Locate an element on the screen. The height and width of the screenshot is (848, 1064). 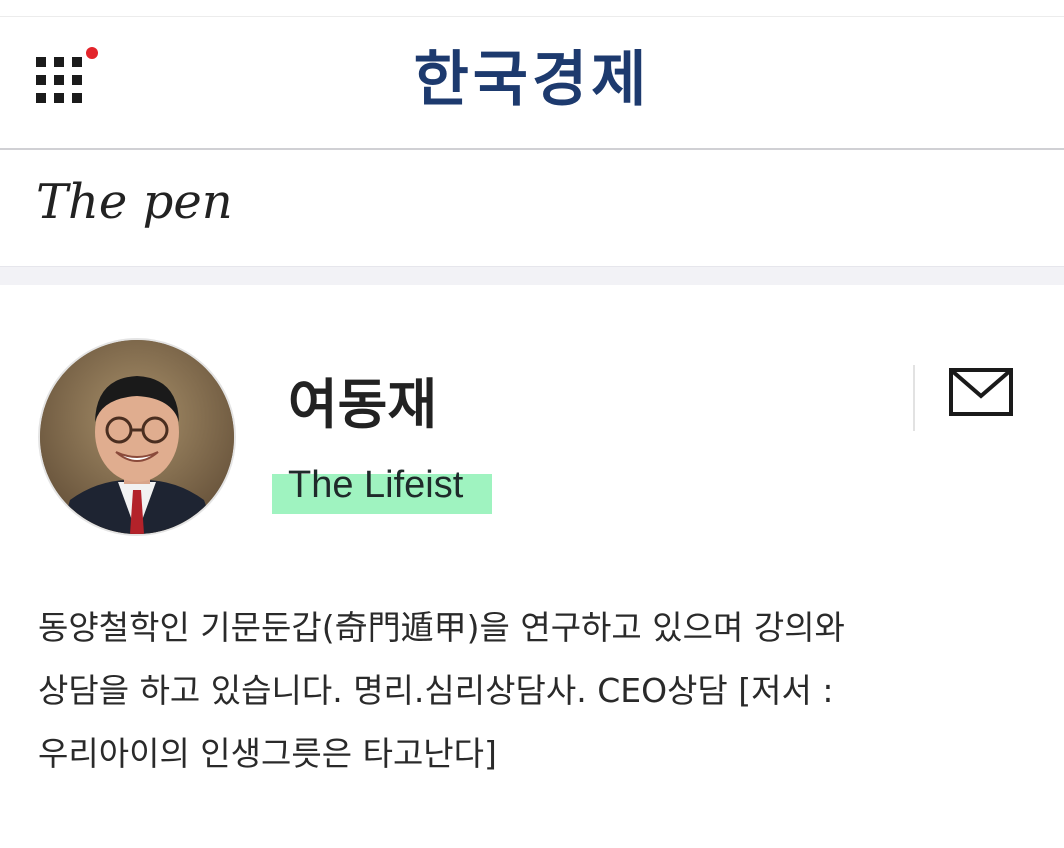
bio-line: 우리아이의 인생그릇은 타고난다] is located at coordinates (267, 753).